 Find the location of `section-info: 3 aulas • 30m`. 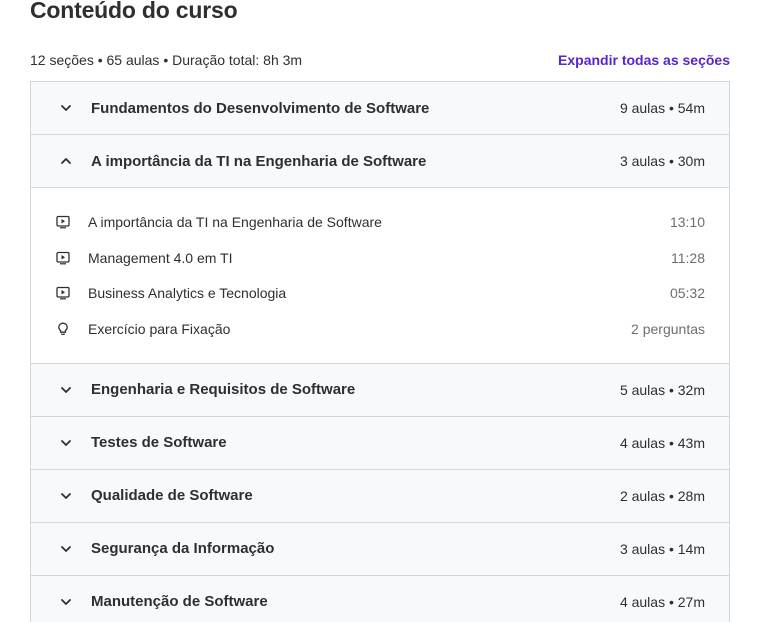

section-info: 3 aulas • 30m is located at coordinates (662, 161).